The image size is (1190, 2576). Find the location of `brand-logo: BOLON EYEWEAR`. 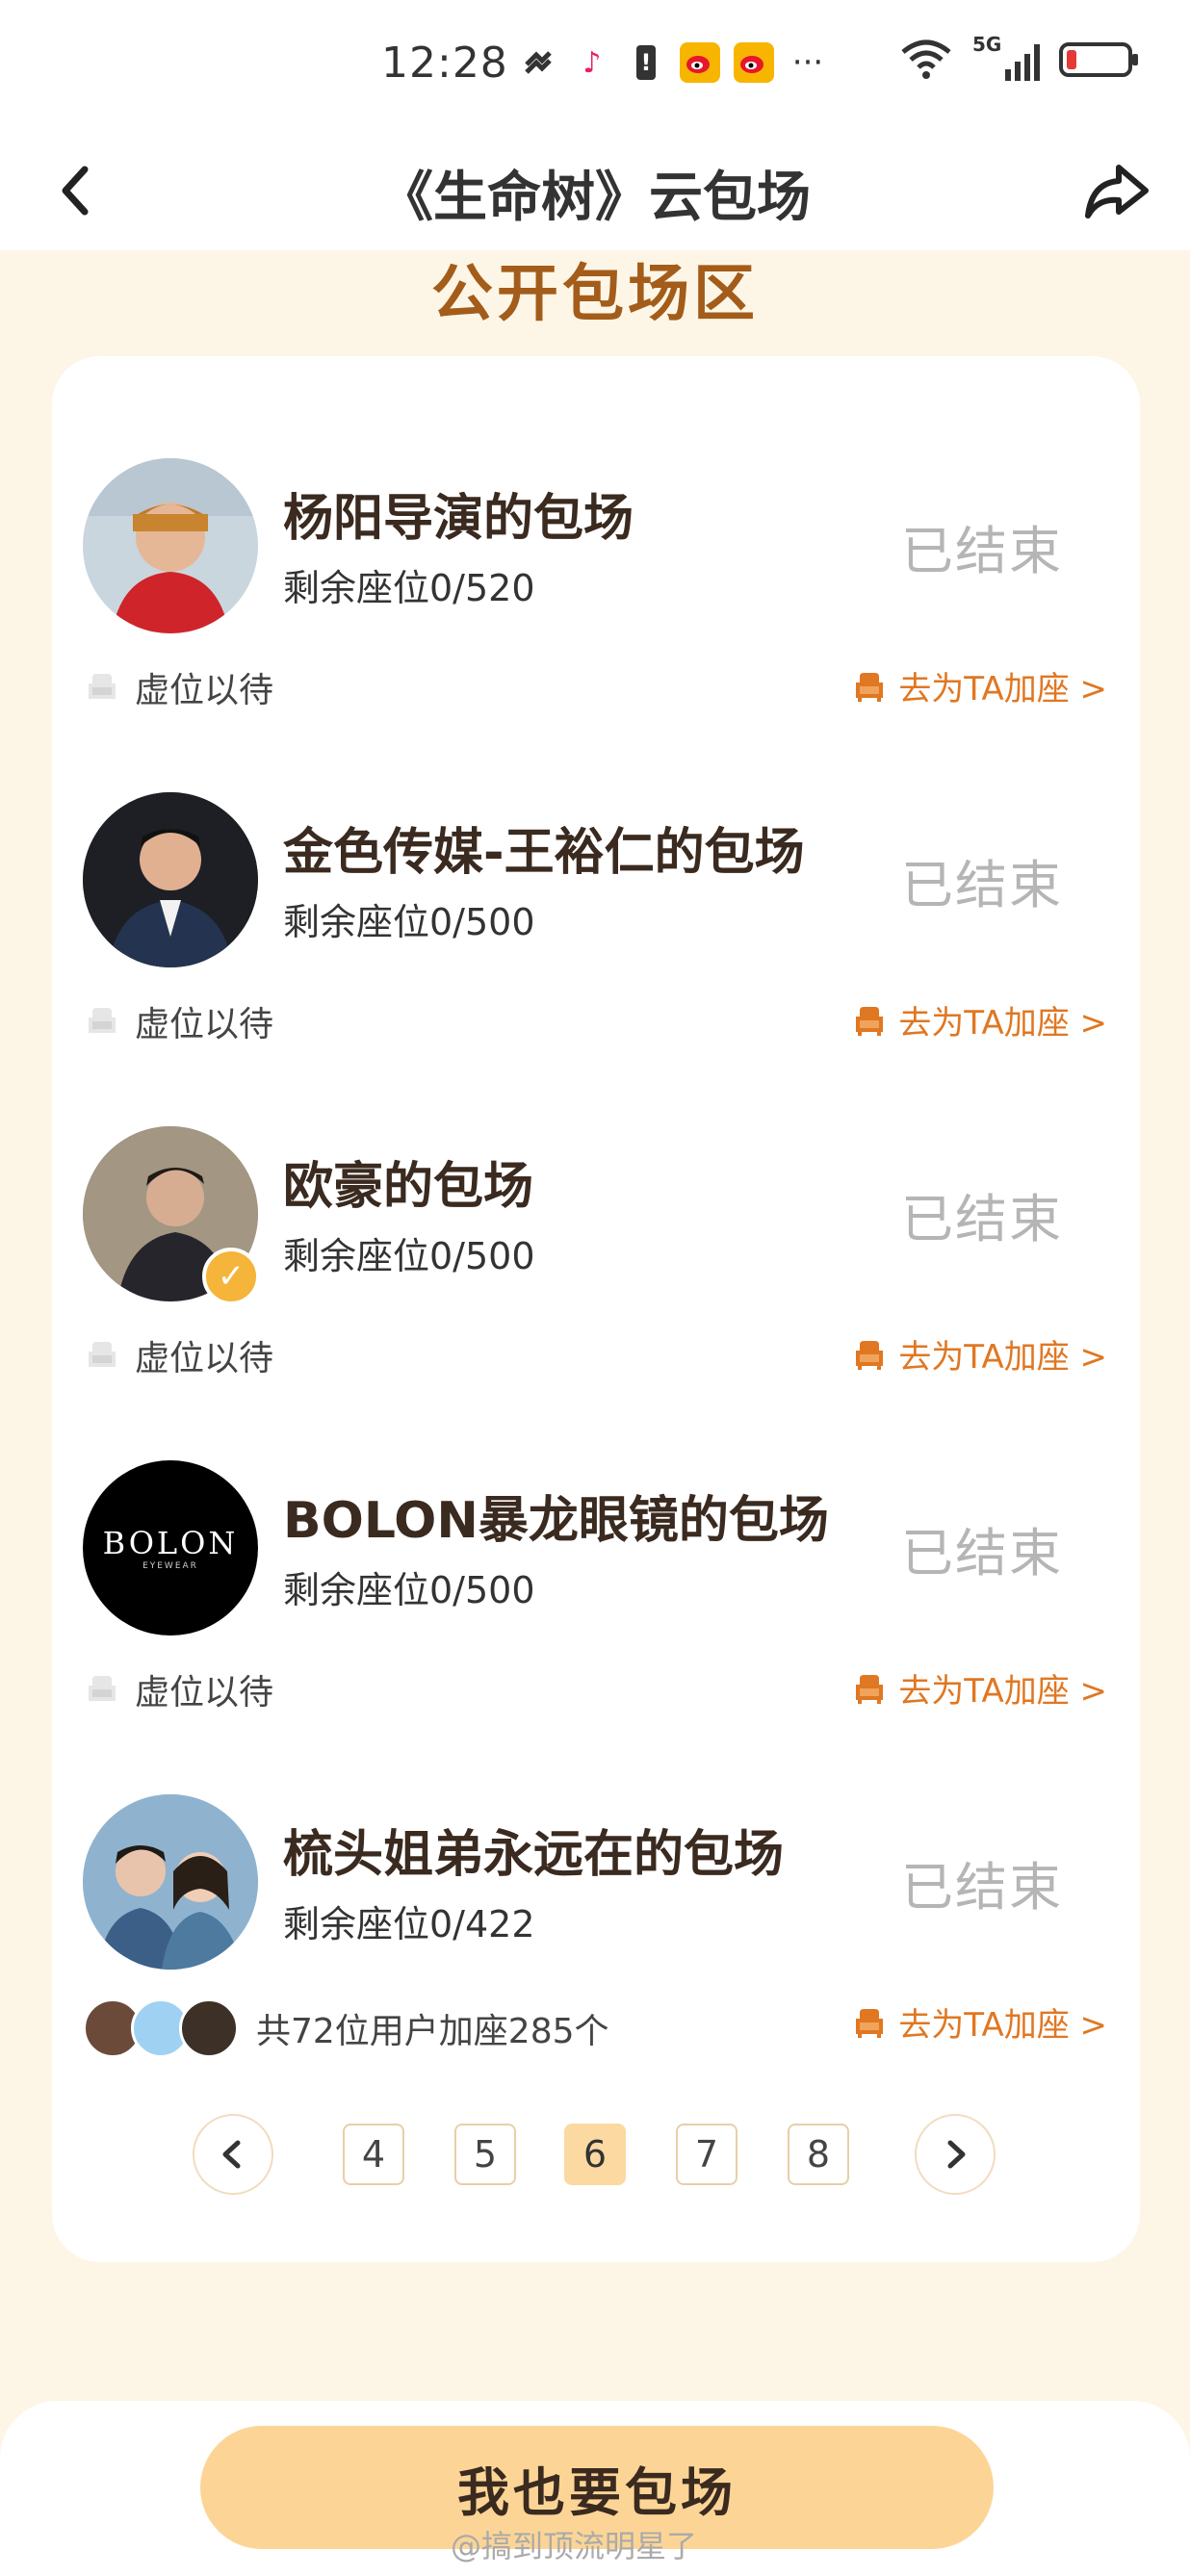

brand-logo: BOLON EYEWEAR is located at coordinates (171, 1548).